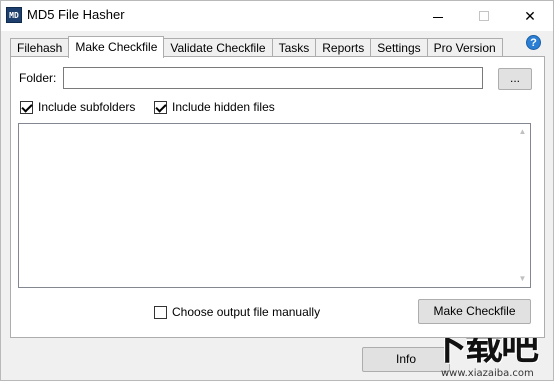 This screenshot has height=382, width=554. I want to click on window-title: MD5 File Hasher, so click(76, 14).